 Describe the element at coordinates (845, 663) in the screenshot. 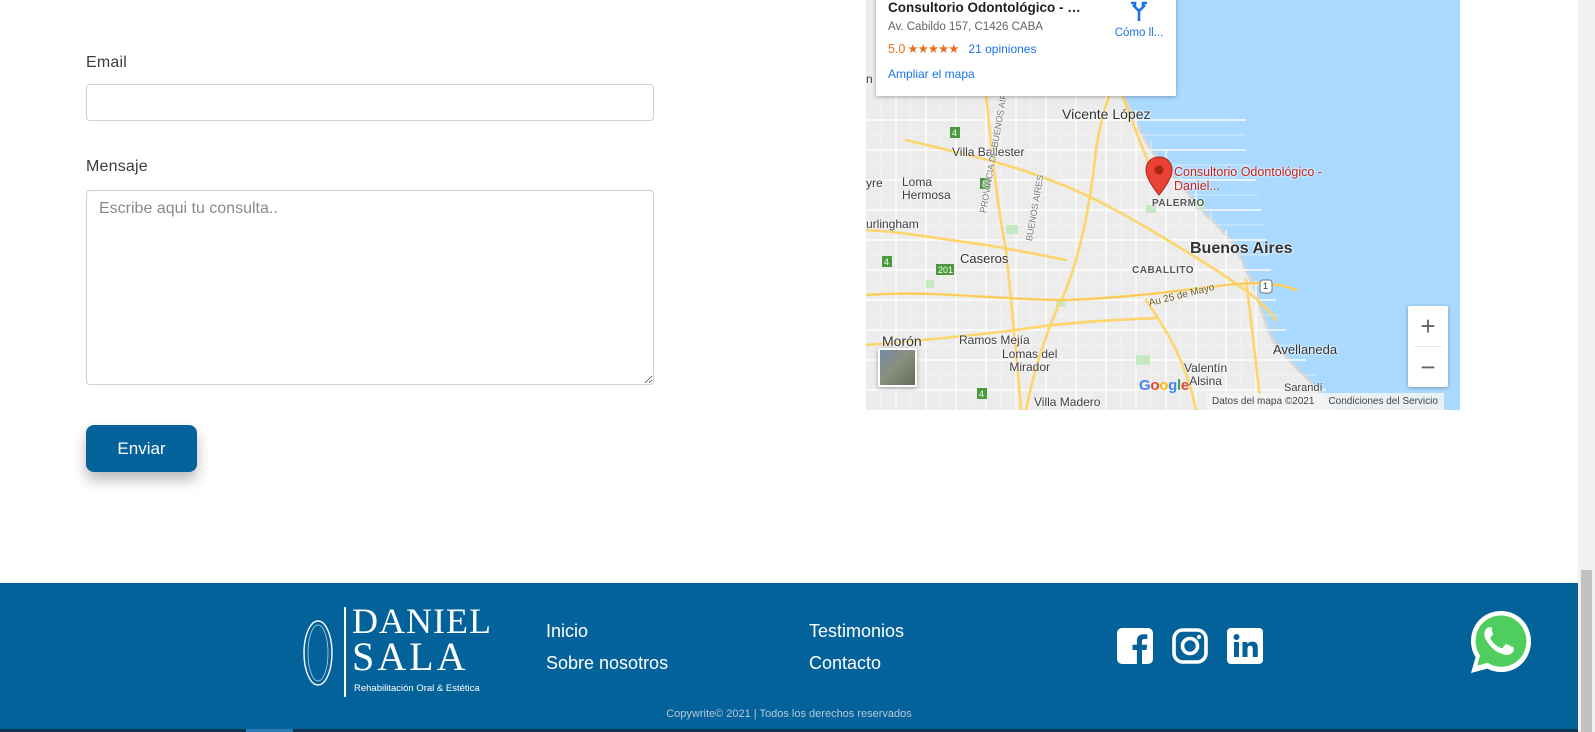

I see `footer-link-contacto: Contacto` at that location.